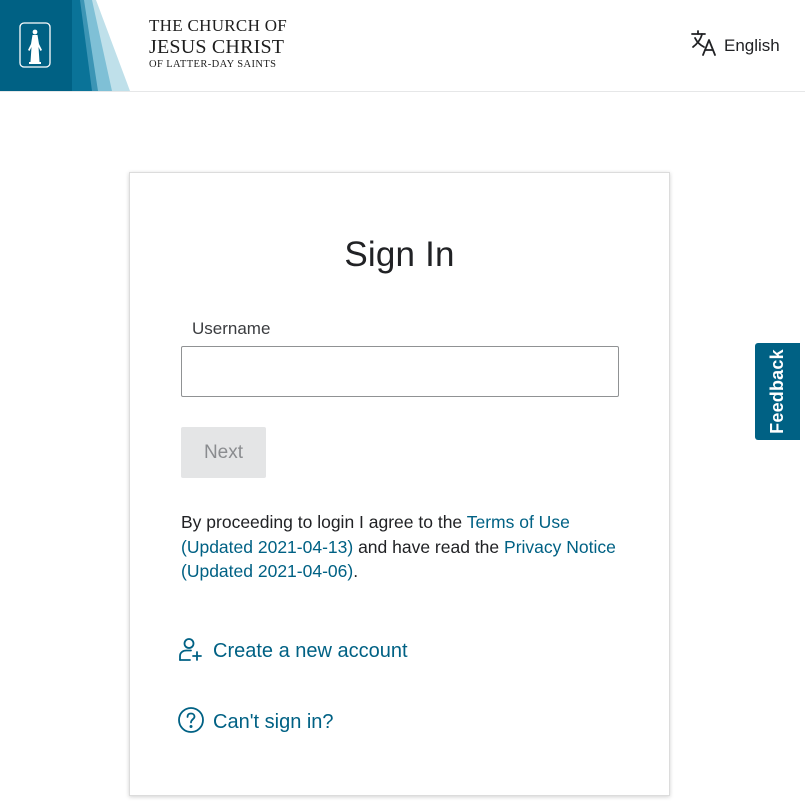  I want to click on translate-icon, so click(704, 45).